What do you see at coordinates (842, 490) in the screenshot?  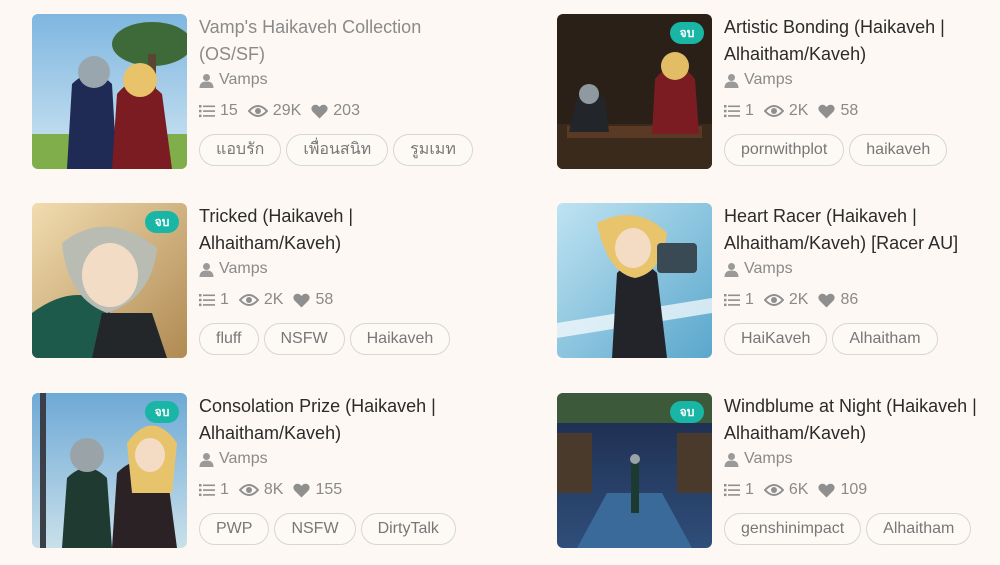 I see `like-count: 109` at bounding box center [842, 490].